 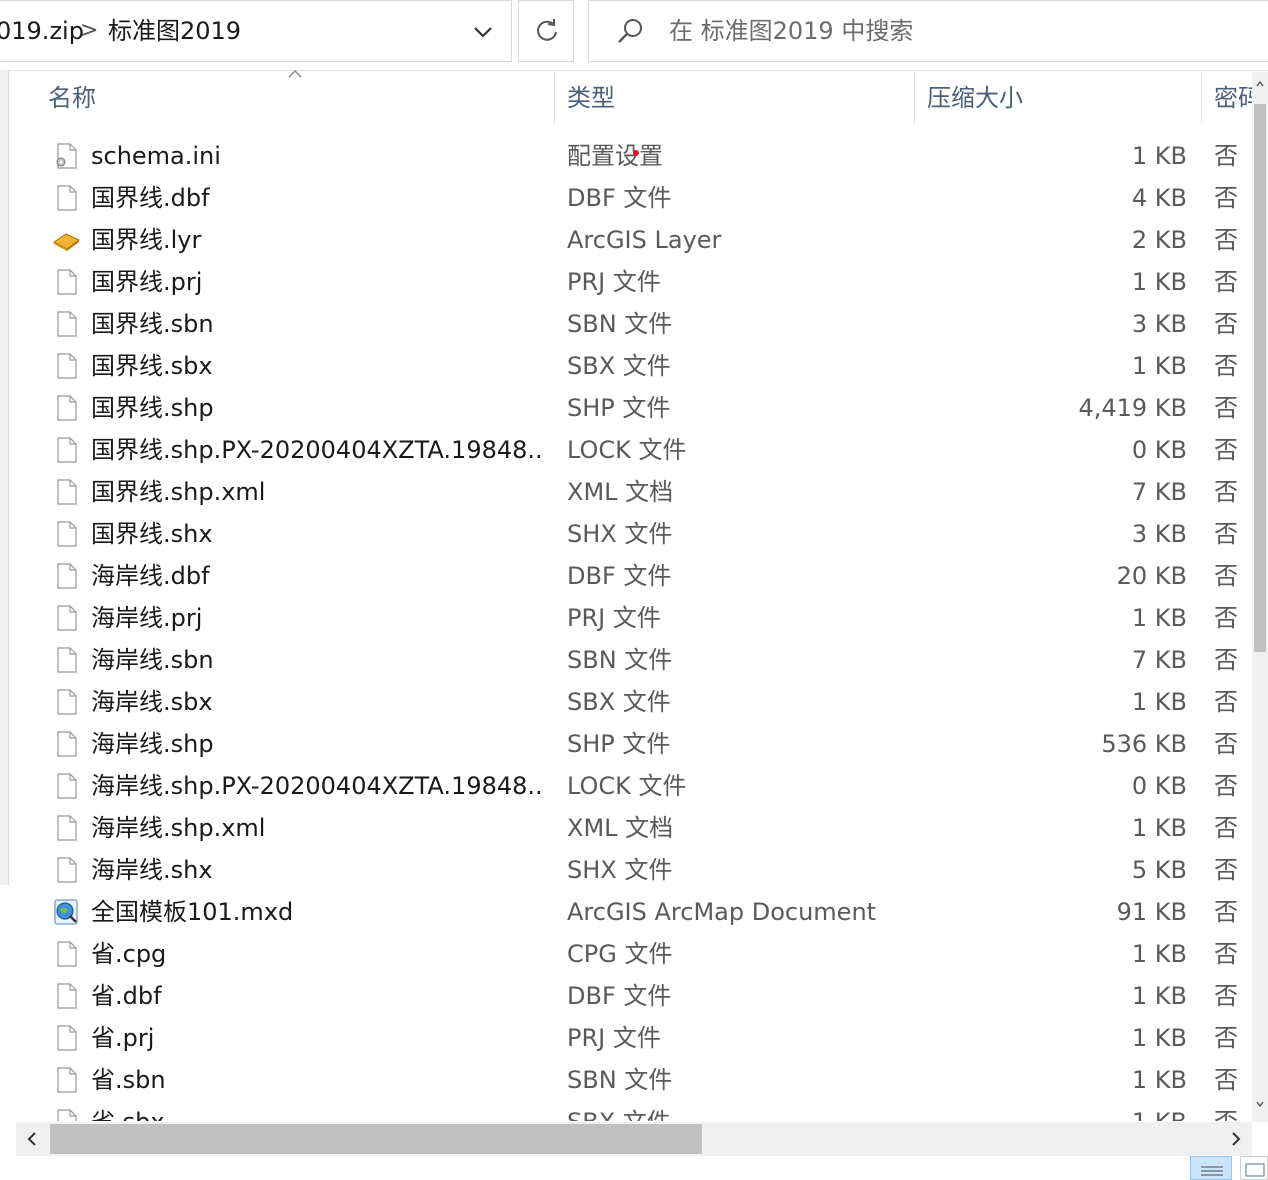 What do you see at coordinates (42, 31) in the screenshot?
I see `breadcrumb-zip: 019.zip` at bounding box center [42, 31].